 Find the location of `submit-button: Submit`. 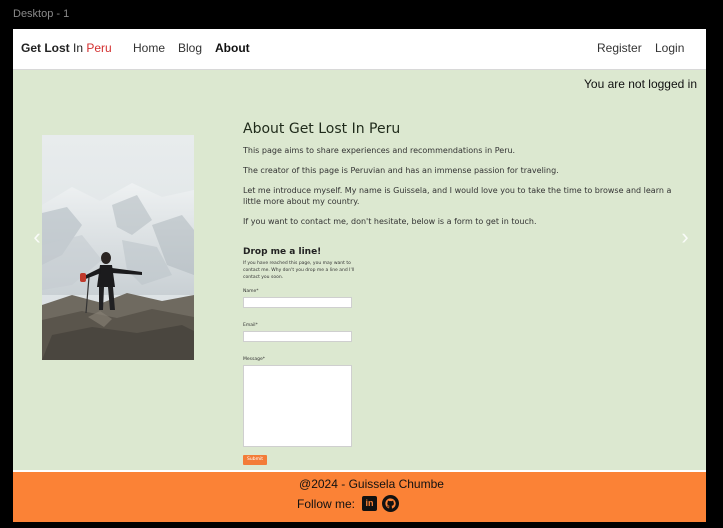

submit-button: Submit is located at coordinates (255, 460).